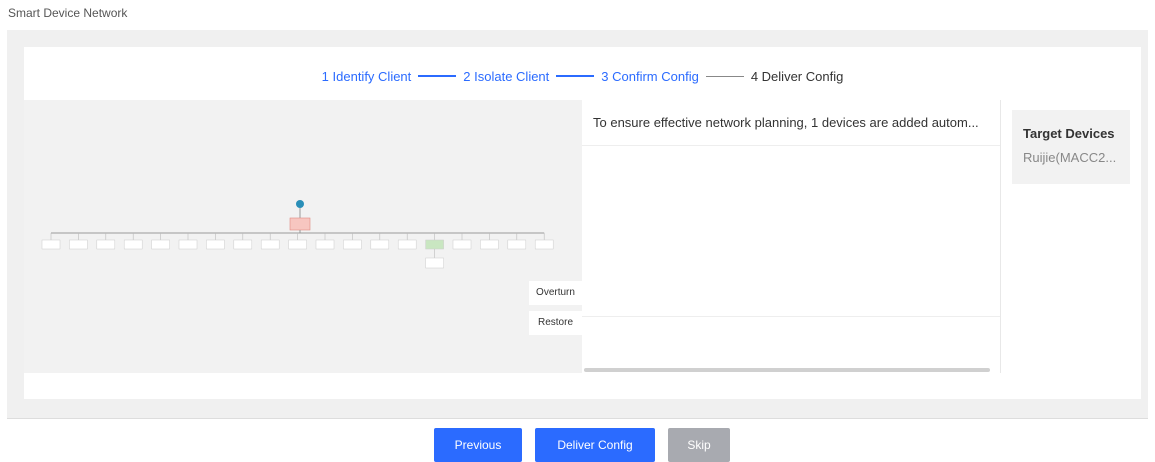 The image size is (1155, 462). I want to click on step-confirm-config: 3 Confirm Config, so click(650, 76).